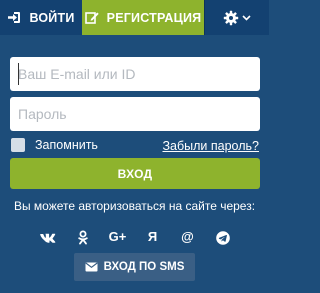 The height and width of the screenshot is (293, 320). I want to click on sms-login-label: ВХОД ПО SMS, so click(144, 267).